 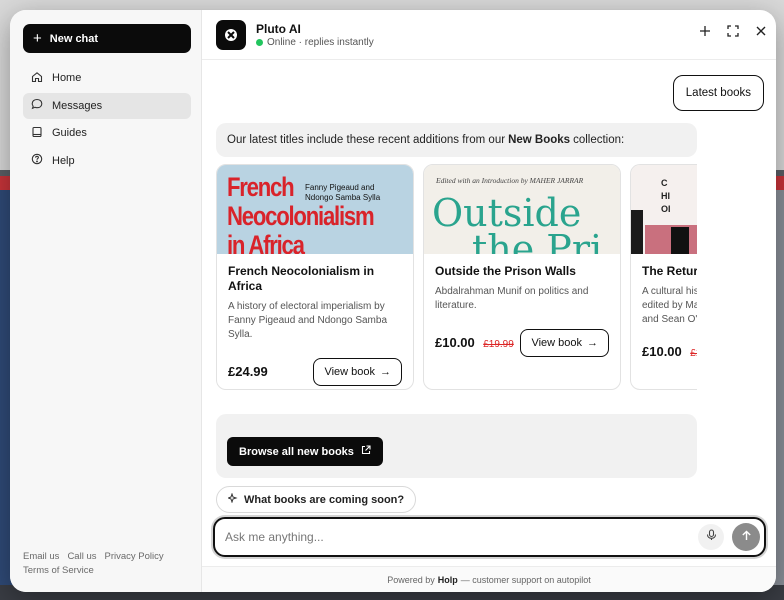 I want to click on suggestion-label: What books are coming soon?, so click(x=324, y=499).